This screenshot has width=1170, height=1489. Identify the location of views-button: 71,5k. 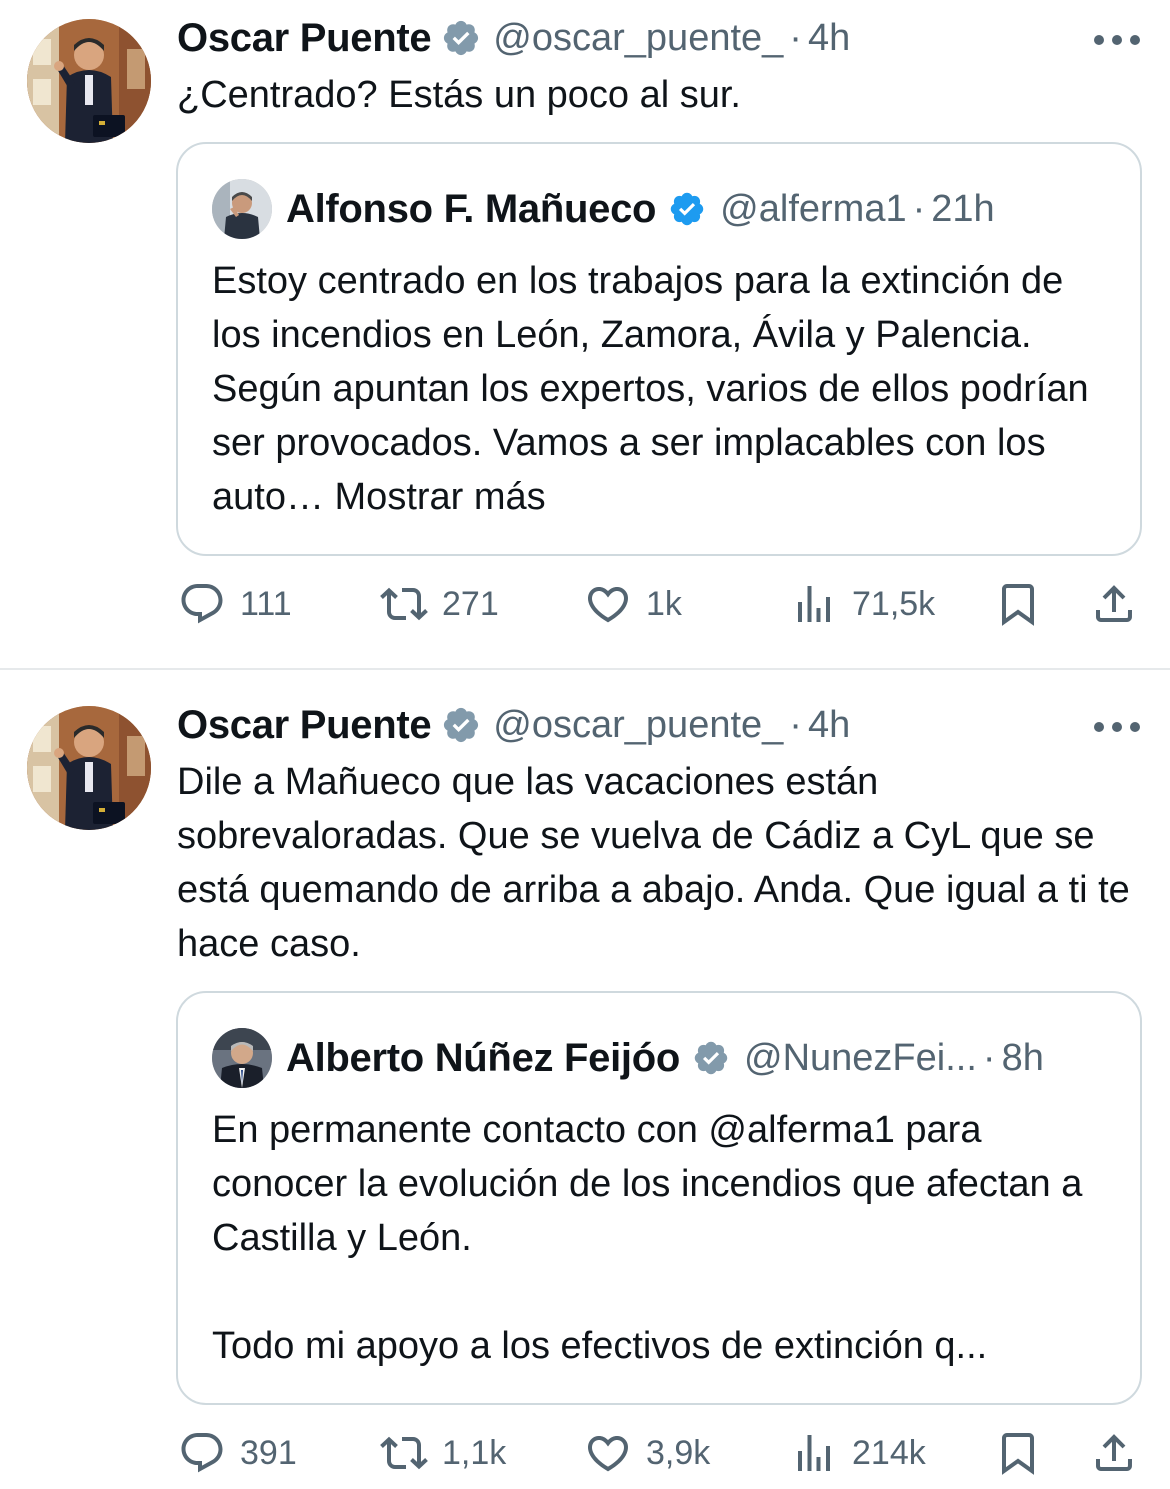
(862, 604).